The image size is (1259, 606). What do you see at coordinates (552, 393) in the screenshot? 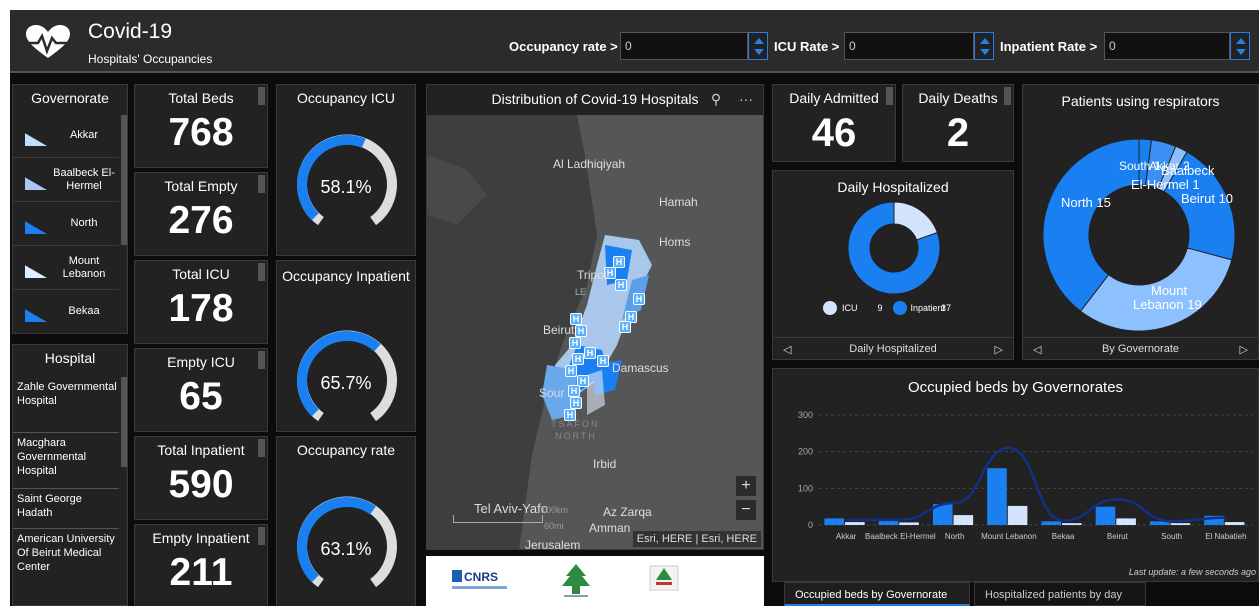
I see `map-label: Sour` at bounding box center [552, 393].